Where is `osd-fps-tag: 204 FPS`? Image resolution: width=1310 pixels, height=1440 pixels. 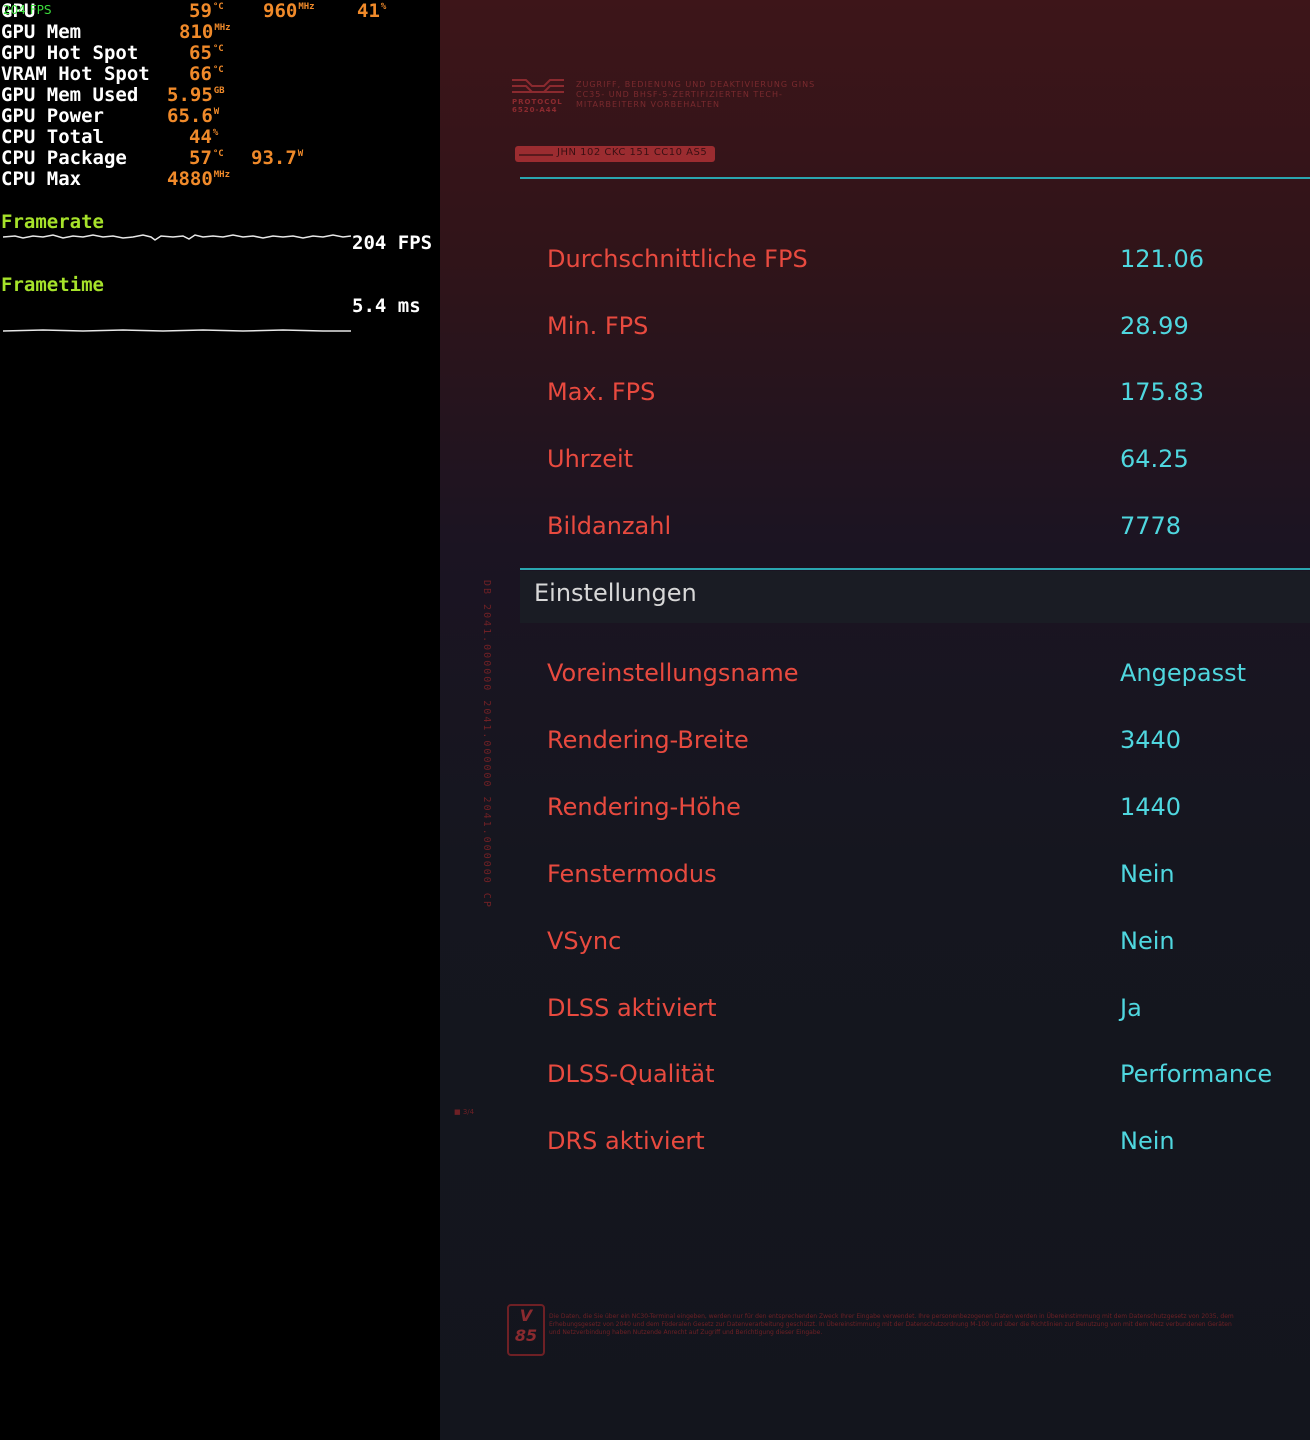 osd-fps-tag: 204 FPS is located at coordinates (27, 10).